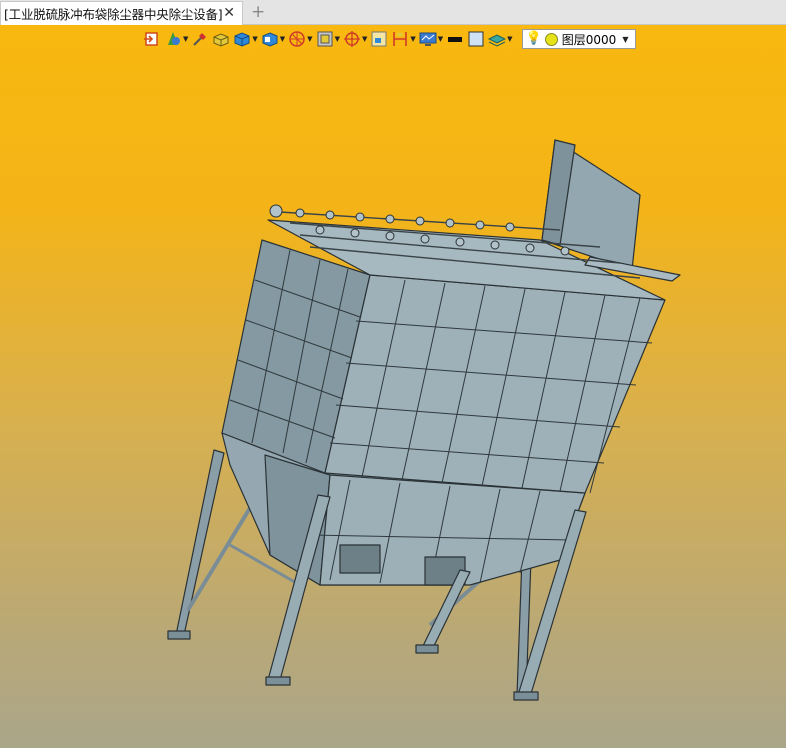 Image resolution: width=786 pixels, height=748 pixels. I want to click on shaded-box-icon, so click(221, 40).